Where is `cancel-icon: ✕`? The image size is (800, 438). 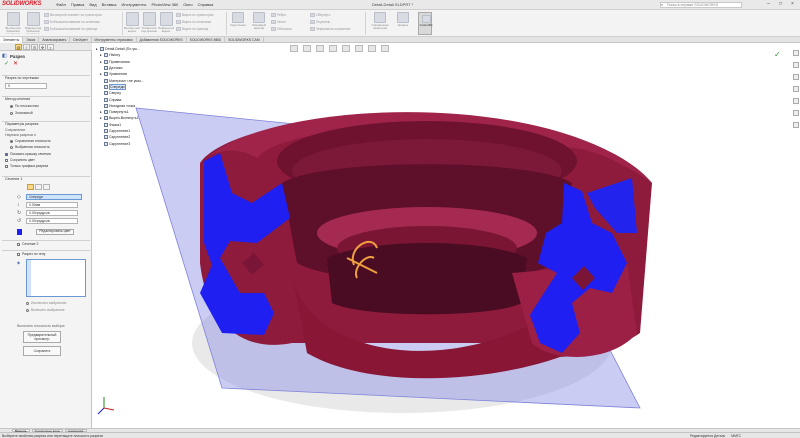 cancel-icon: ✕ is located at coordinates (15, 64).